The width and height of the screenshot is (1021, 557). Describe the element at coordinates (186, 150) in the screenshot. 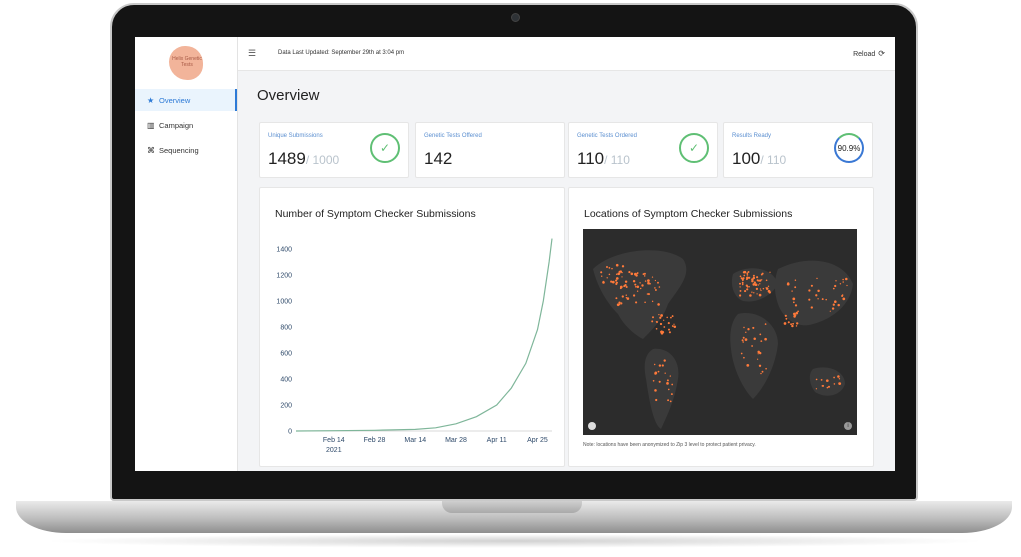

I see `sidebar-item-sequencing: ⌘ Sequencing` at that location.